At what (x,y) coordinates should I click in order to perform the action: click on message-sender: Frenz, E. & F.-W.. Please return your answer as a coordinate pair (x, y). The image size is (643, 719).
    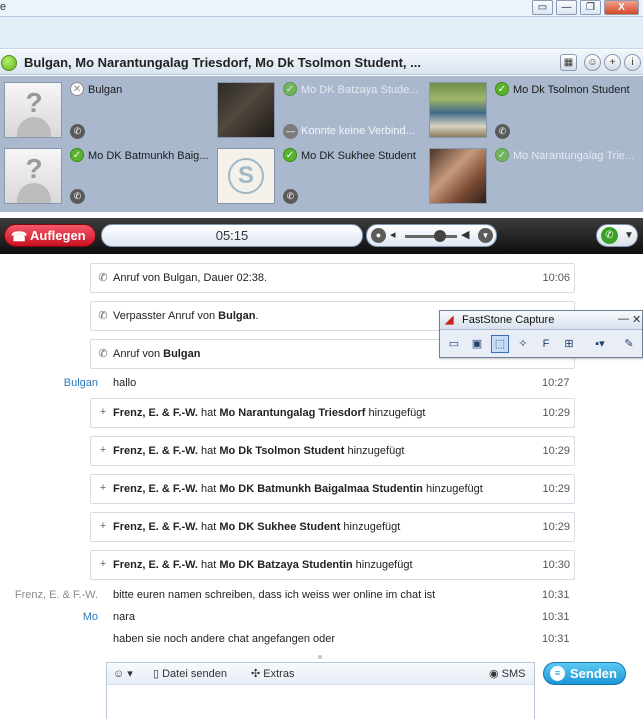
    Looking at the image, I should click on (49, 595).